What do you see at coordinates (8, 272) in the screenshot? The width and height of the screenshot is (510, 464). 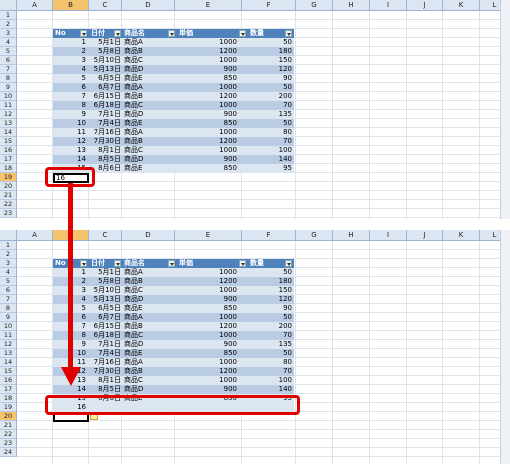 I see `row-header-4: 4` at bounding box center [8, 272].